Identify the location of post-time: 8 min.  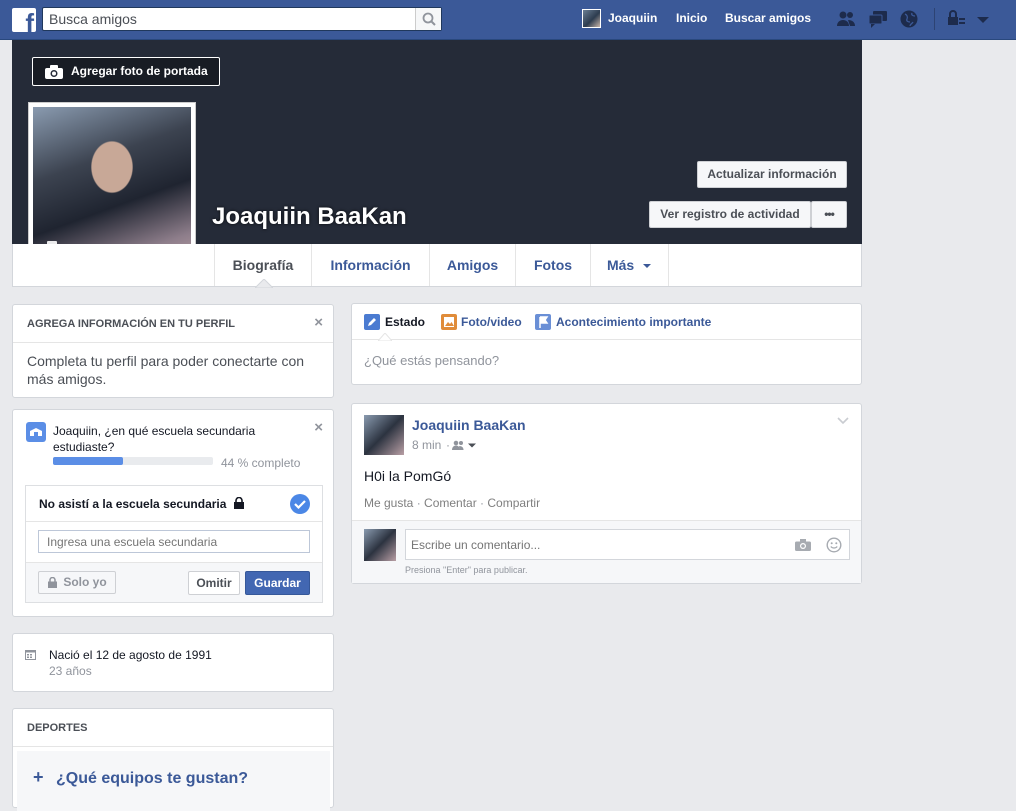
(426, 445).